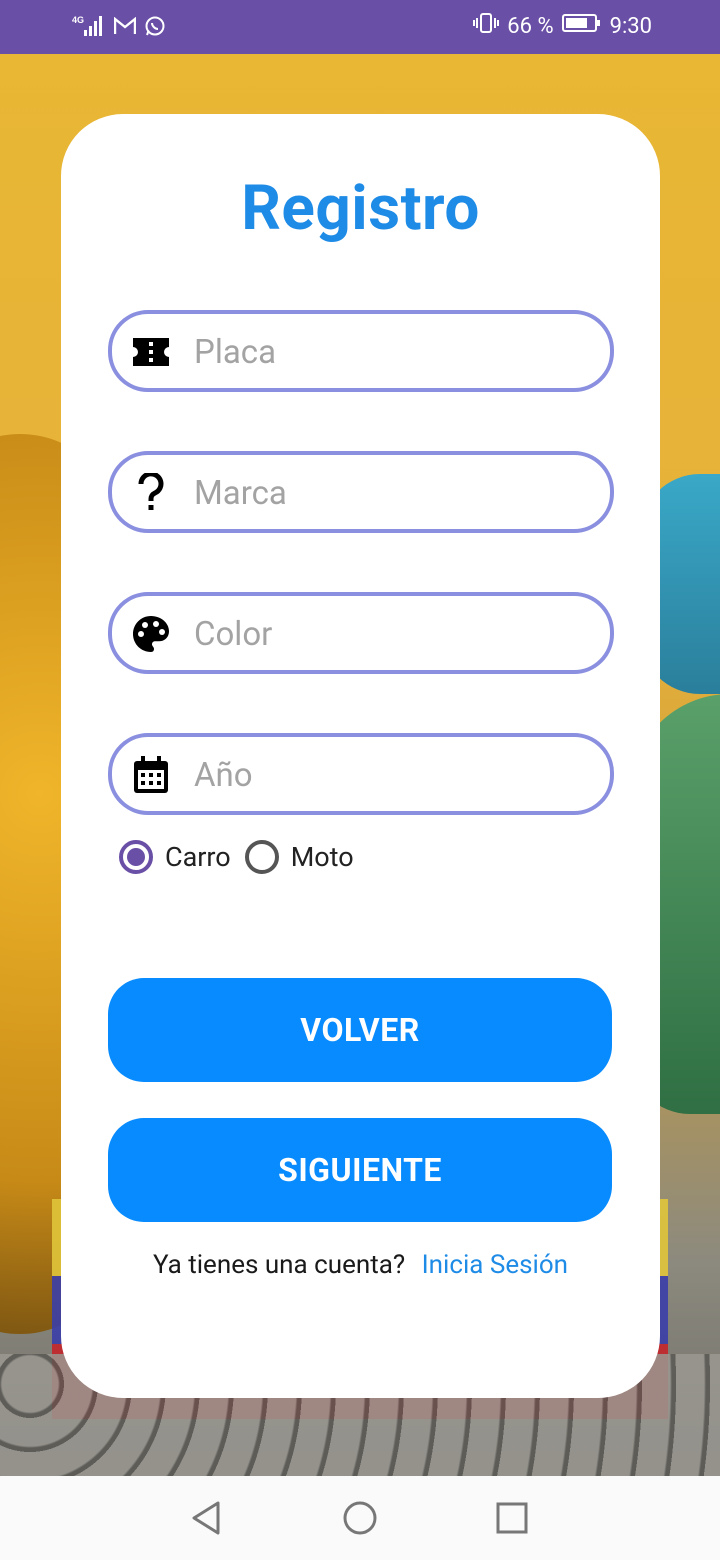 The image size is (720, 1560). I want to click on vibrate-icon, so click(486, 26).